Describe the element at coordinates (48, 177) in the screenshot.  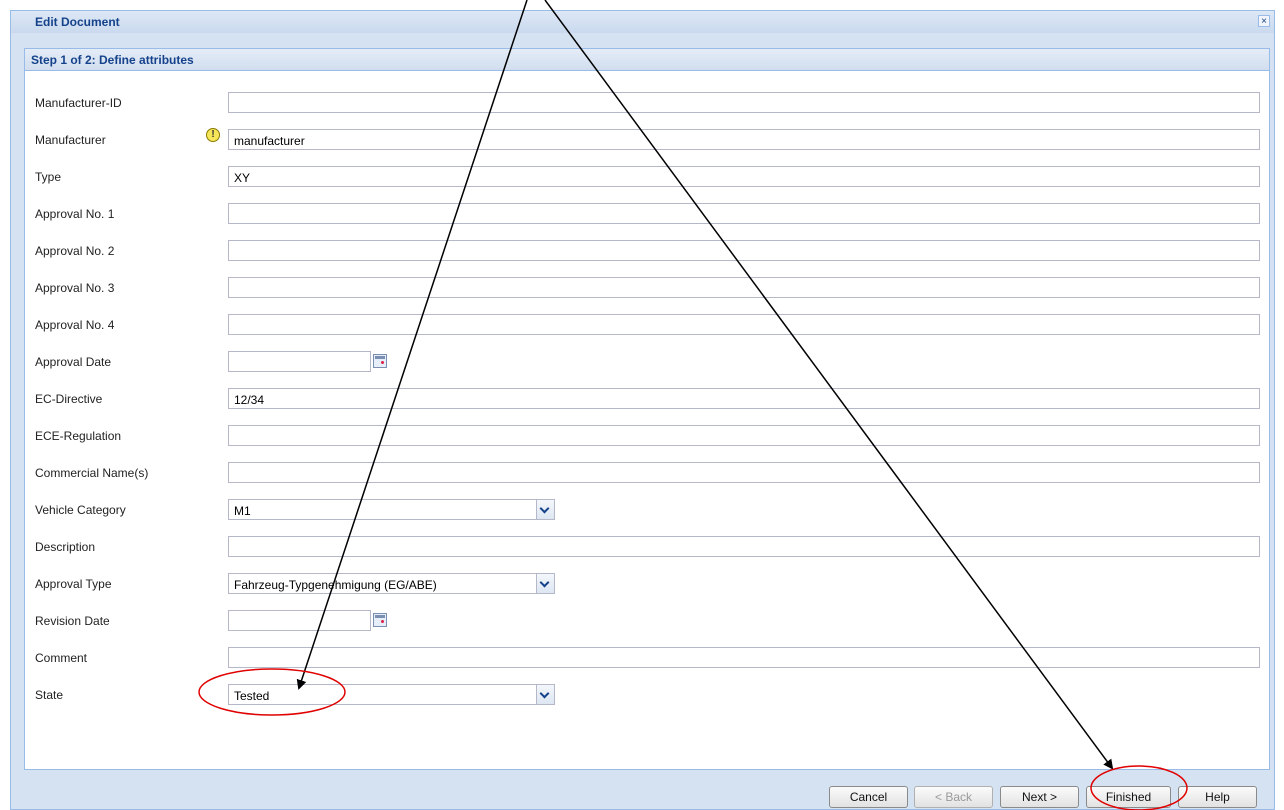
I see `type-label: Type` at that location.